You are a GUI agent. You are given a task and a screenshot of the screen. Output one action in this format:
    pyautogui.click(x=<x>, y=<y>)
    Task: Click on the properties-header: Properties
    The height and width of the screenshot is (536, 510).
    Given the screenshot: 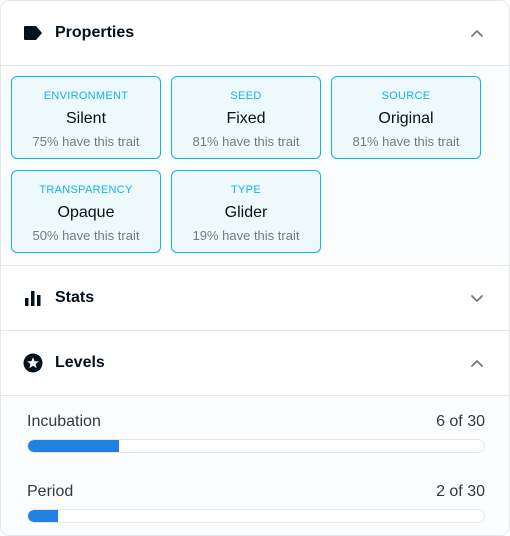 What is the action you would take?
    pyautogui.click(x=255, y=33)
    